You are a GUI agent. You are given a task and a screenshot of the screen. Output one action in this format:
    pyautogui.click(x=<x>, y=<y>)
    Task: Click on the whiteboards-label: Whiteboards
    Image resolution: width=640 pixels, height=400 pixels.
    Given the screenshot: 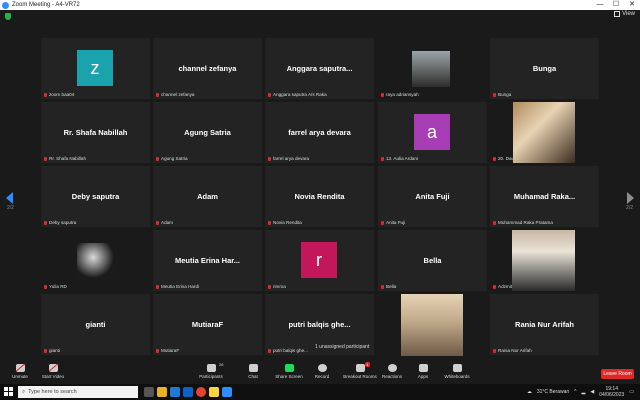 What is the action you would take?
    pyautogui.click(x=457, y=376)
    